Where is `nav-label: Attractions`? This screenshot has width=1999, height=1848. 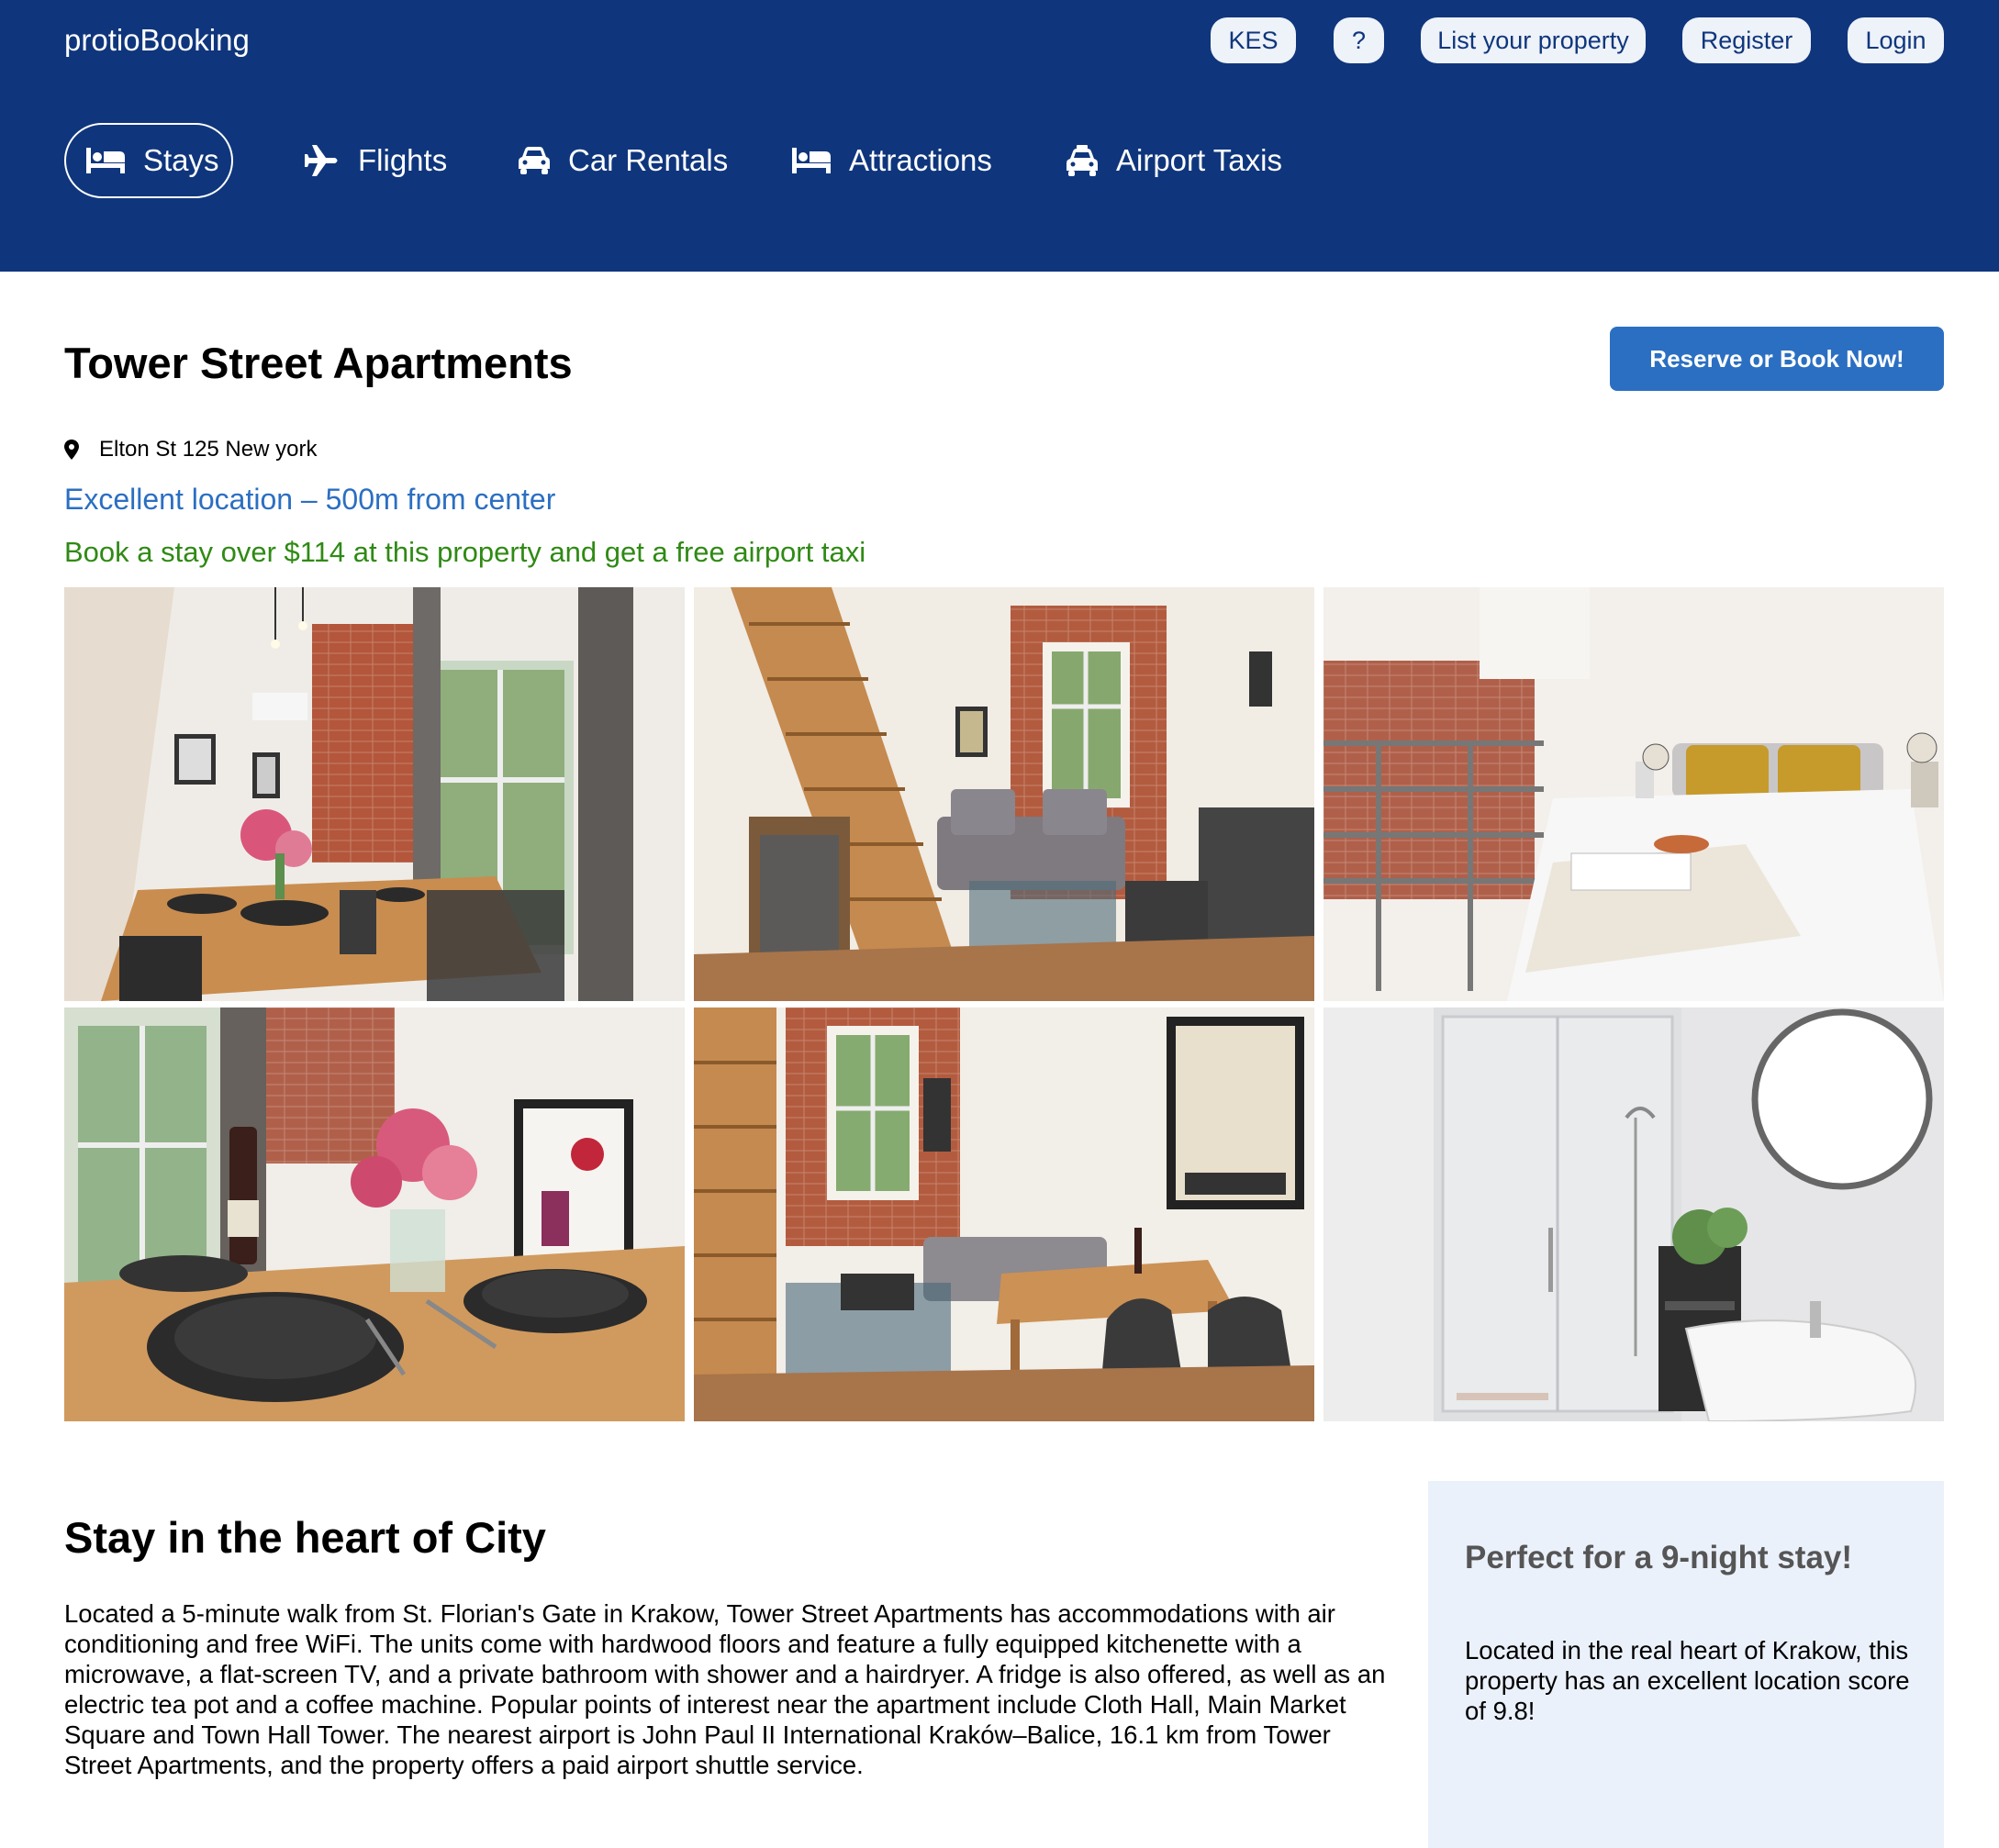 nav-label: Attractions is located at coordinates (920, 160).